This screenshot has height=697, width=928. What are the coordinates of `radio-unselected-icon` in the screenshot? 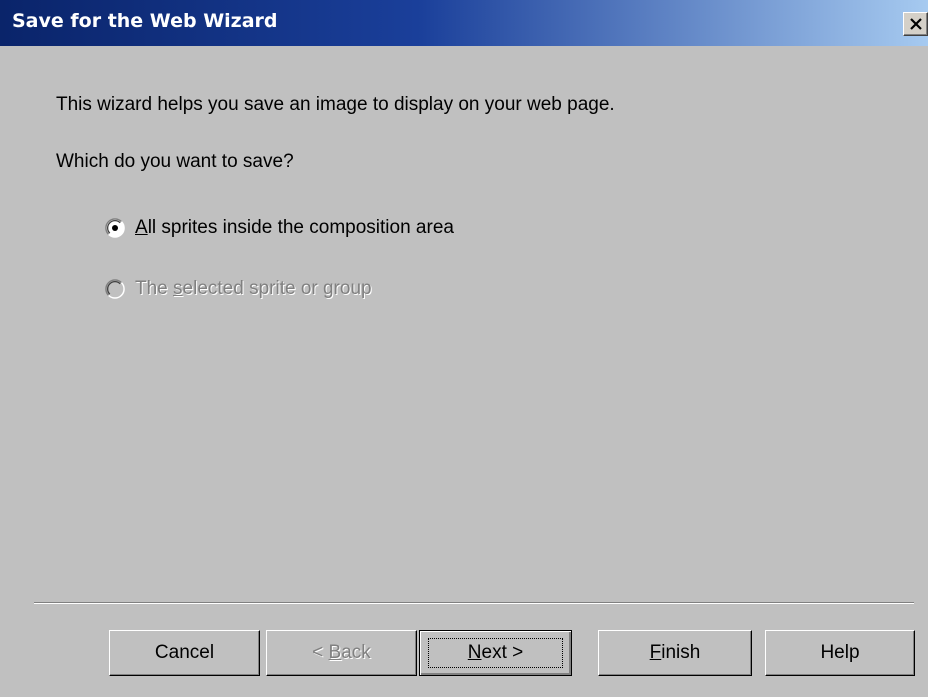 It's located at (115, 289).